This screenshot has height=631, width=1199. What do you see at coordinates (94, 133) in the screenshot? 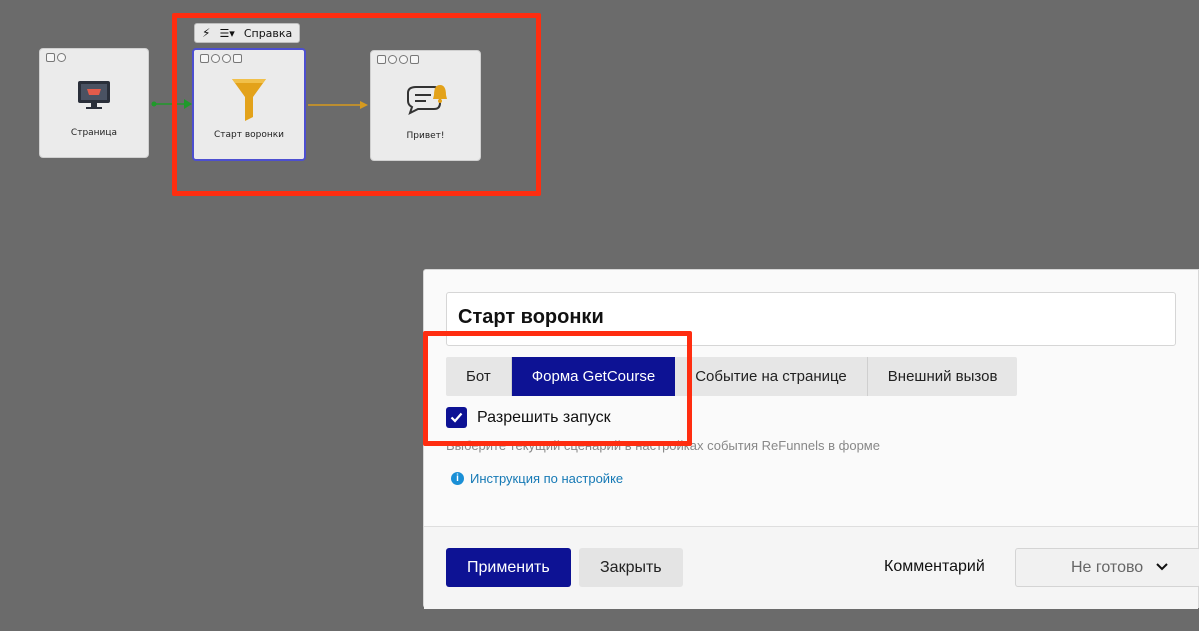
I see `node-label: Страница` at bounding box center [94, 133].